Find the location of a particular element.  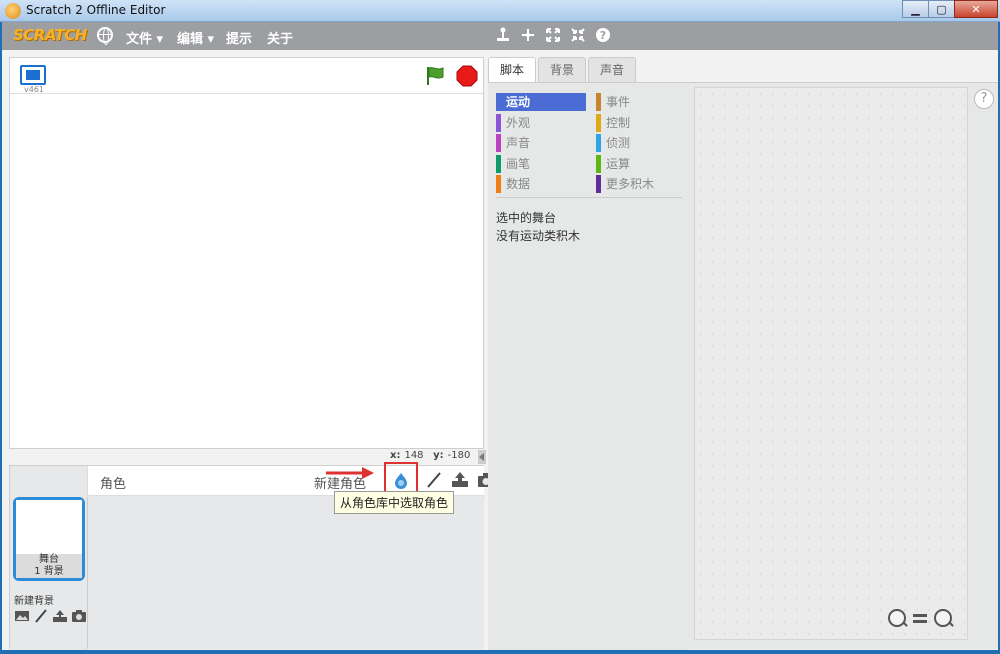

editor-tabs: 脚本 背景 声音 is located at coordinates (563, 70).